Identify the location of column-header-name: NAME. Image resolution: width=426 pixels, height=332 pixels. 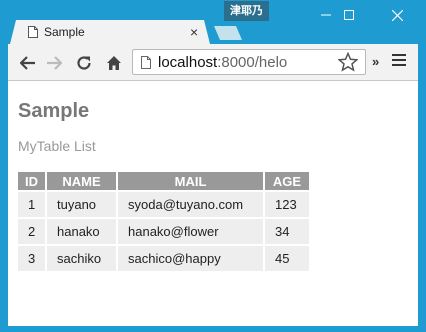
(81, 181).